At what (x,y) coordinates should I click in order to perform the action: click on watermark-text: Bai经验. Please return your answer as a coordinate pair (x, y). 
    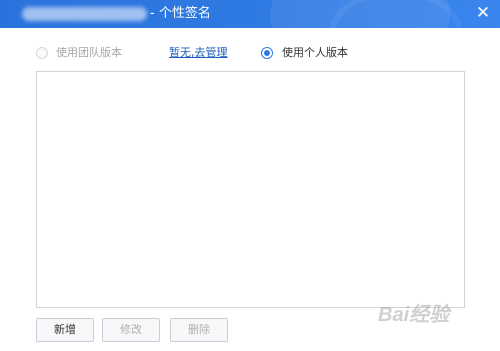
    Looking at the image, I should click on (414, 315).